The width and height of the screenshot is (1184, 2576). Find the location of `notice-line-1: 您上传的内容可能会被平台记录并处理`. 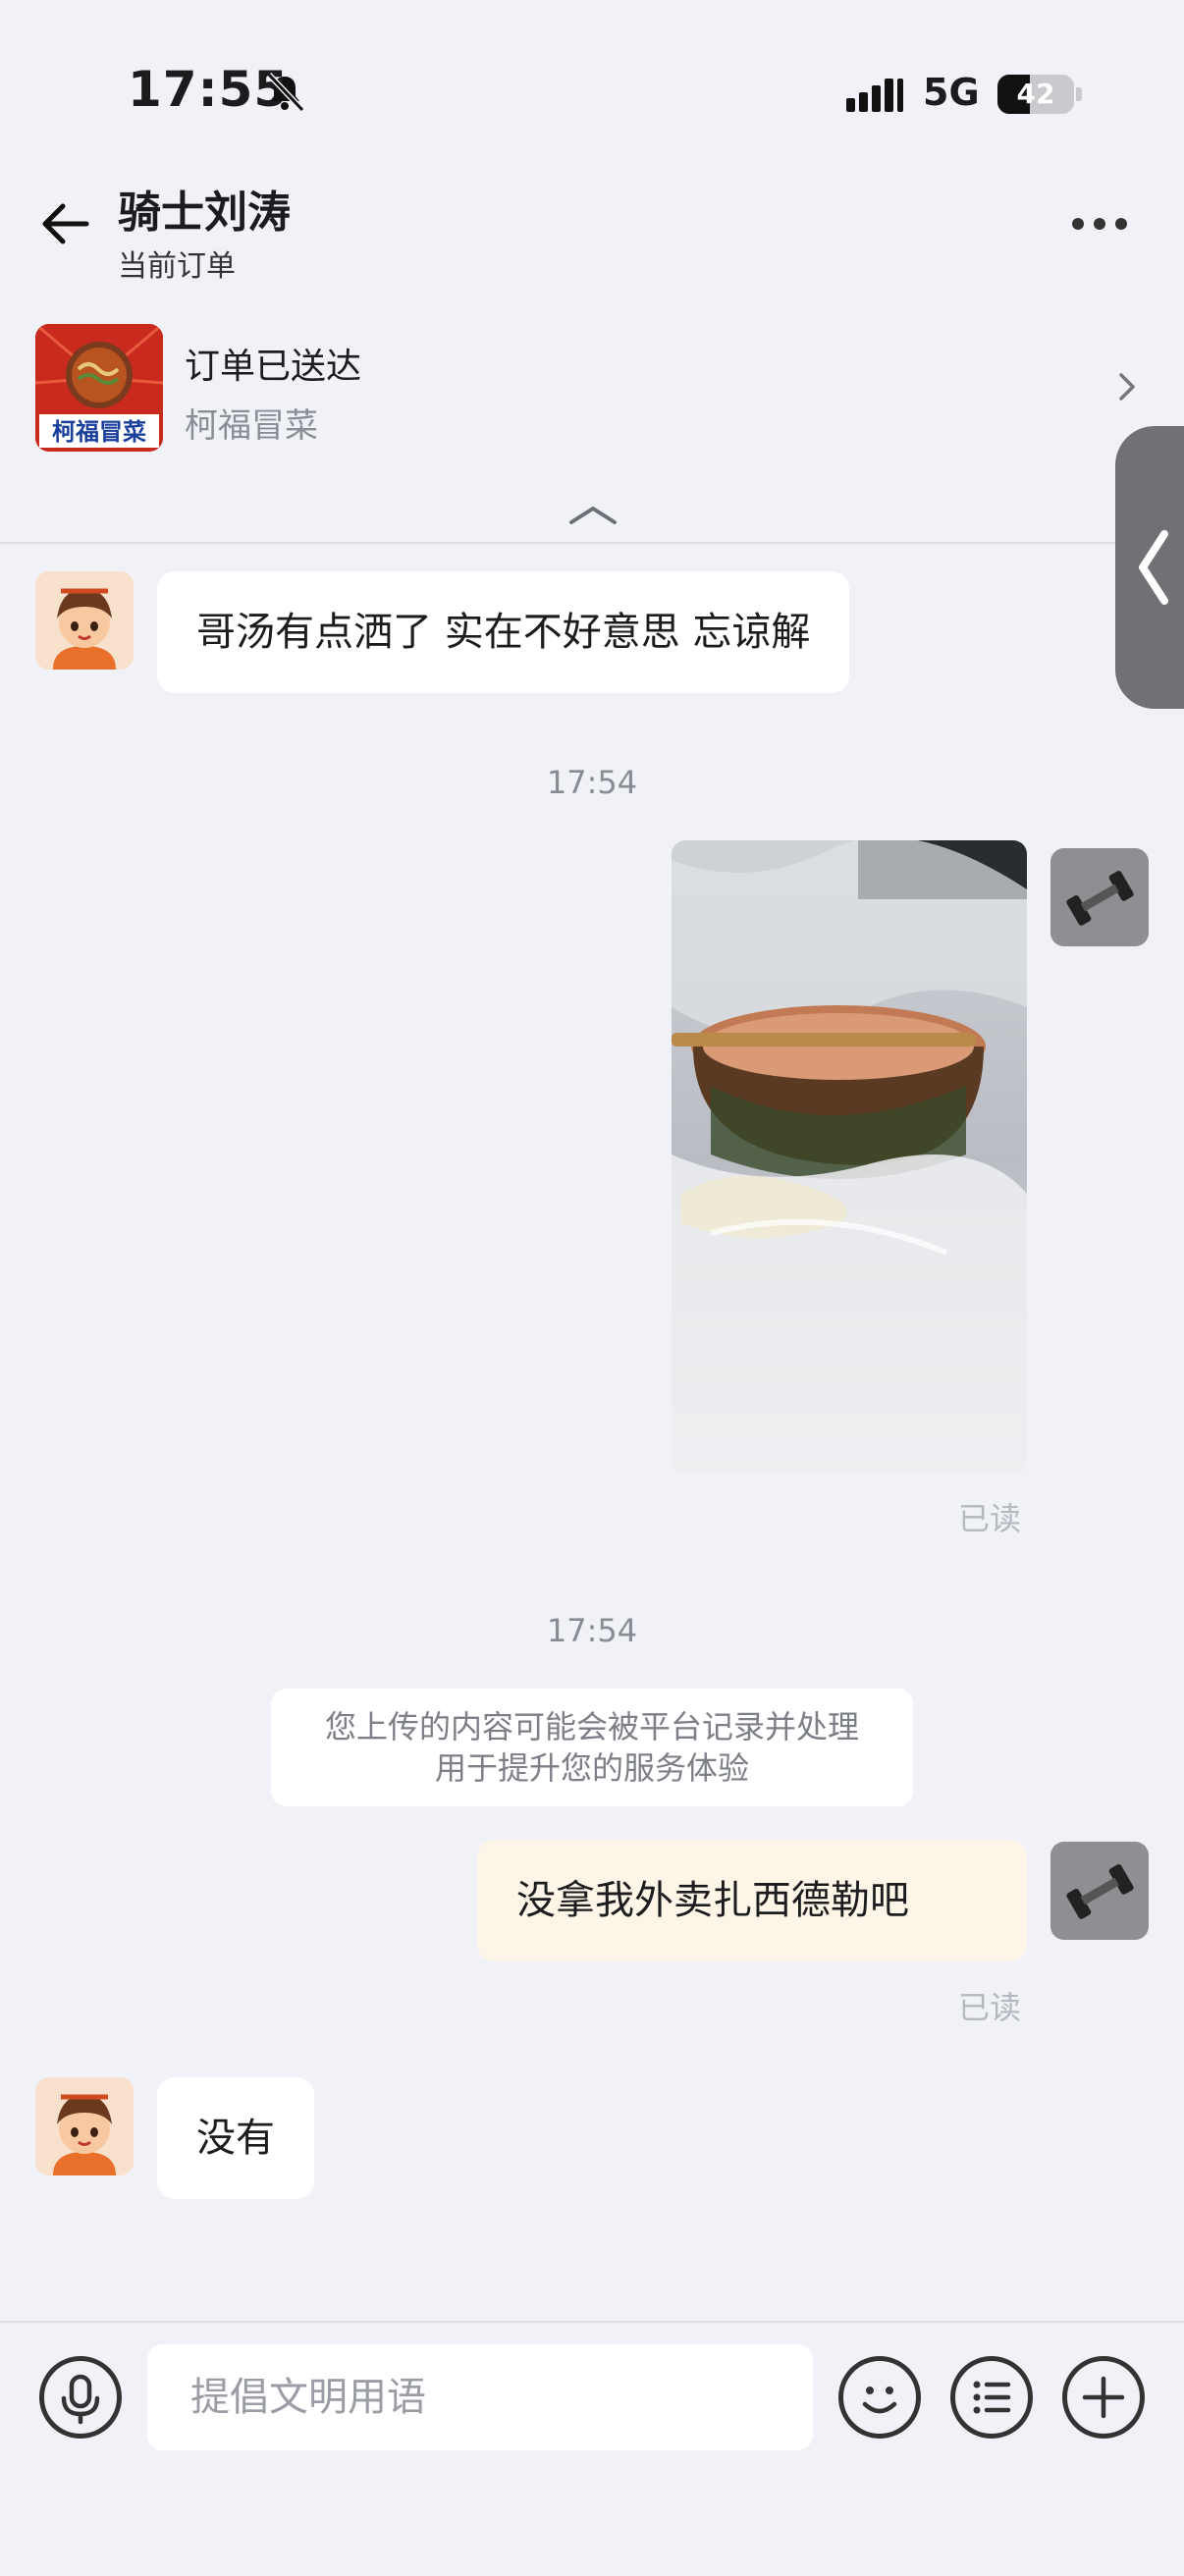

notice-line-1: 您上传的内容可能会被平台记录并处理 is located at coordinates (591, 1726).